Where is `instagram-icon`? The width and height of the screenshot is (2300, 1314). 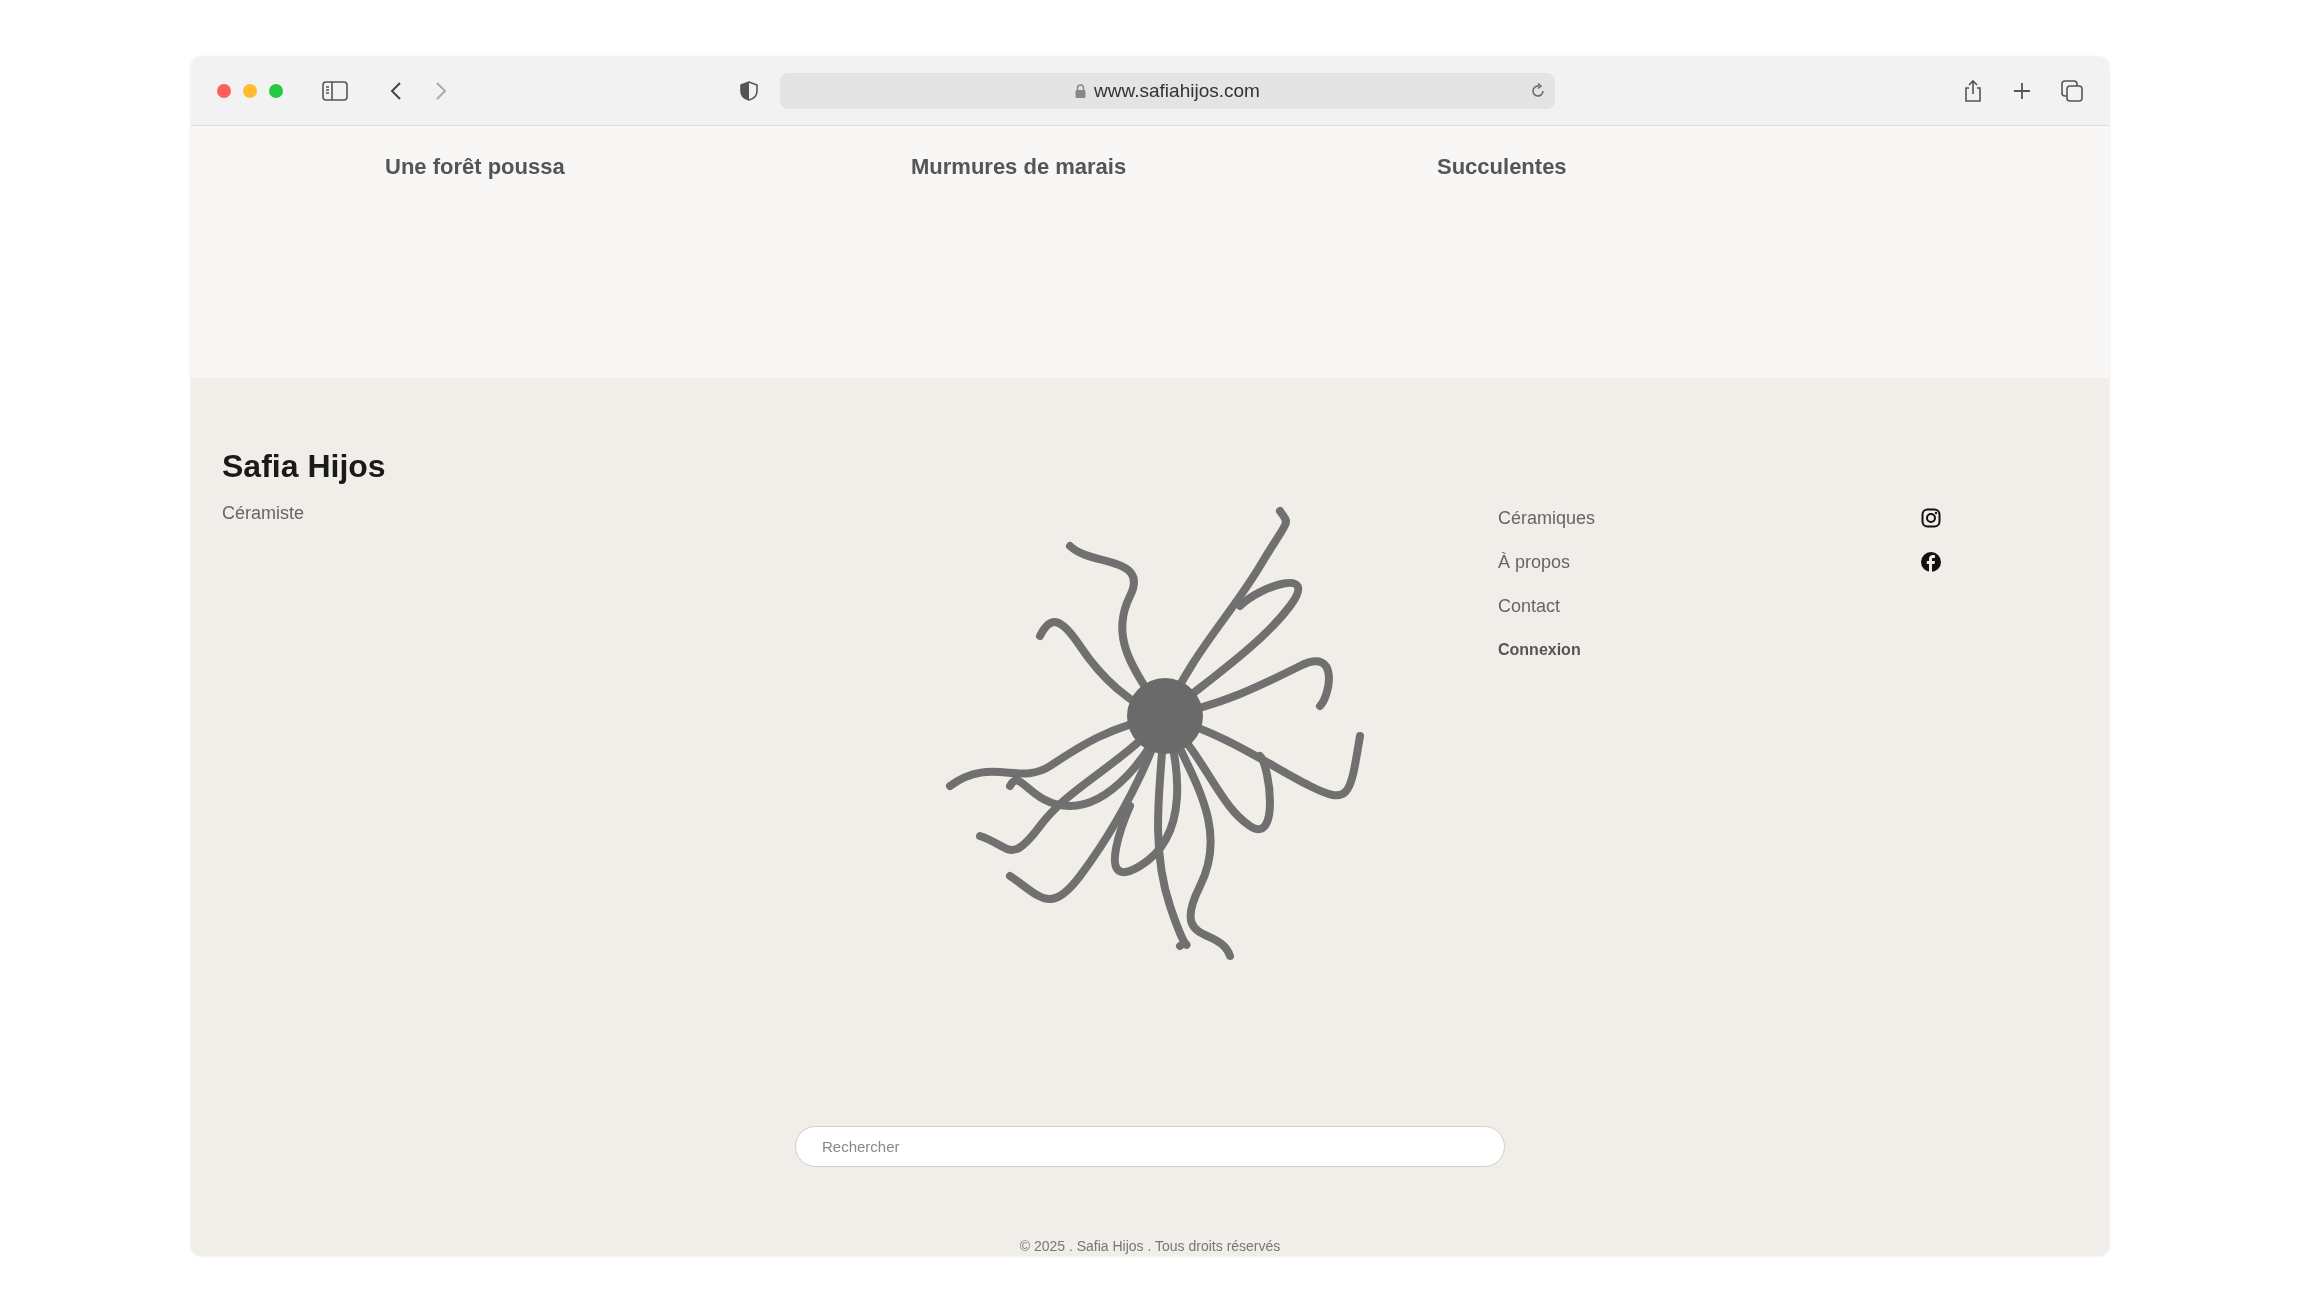 instagram-icon is located at coordinates (1931, 518).